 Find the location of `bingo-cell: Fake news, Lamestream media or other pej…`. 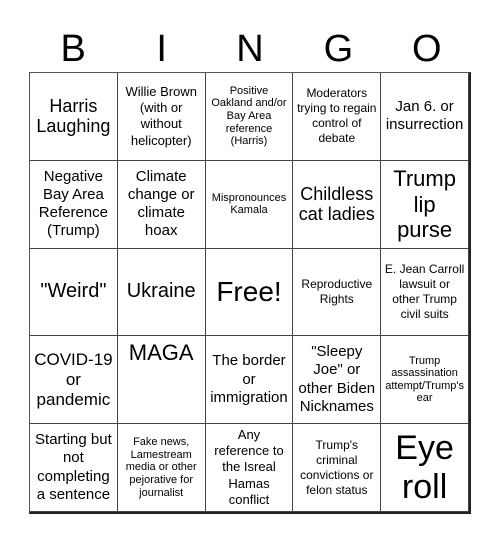

bingo-cell: Fake news, Lamestream media or other pej… is located at coordinates (161, 468).